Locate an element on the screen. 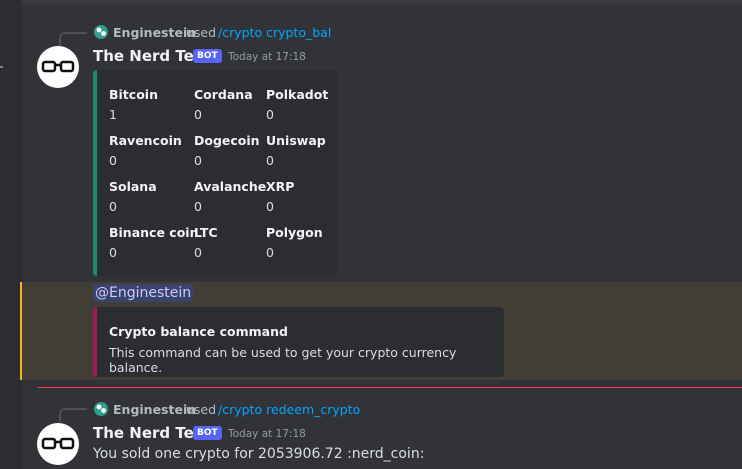  field-name: Dogecoin is located at coordinates (227, 140).